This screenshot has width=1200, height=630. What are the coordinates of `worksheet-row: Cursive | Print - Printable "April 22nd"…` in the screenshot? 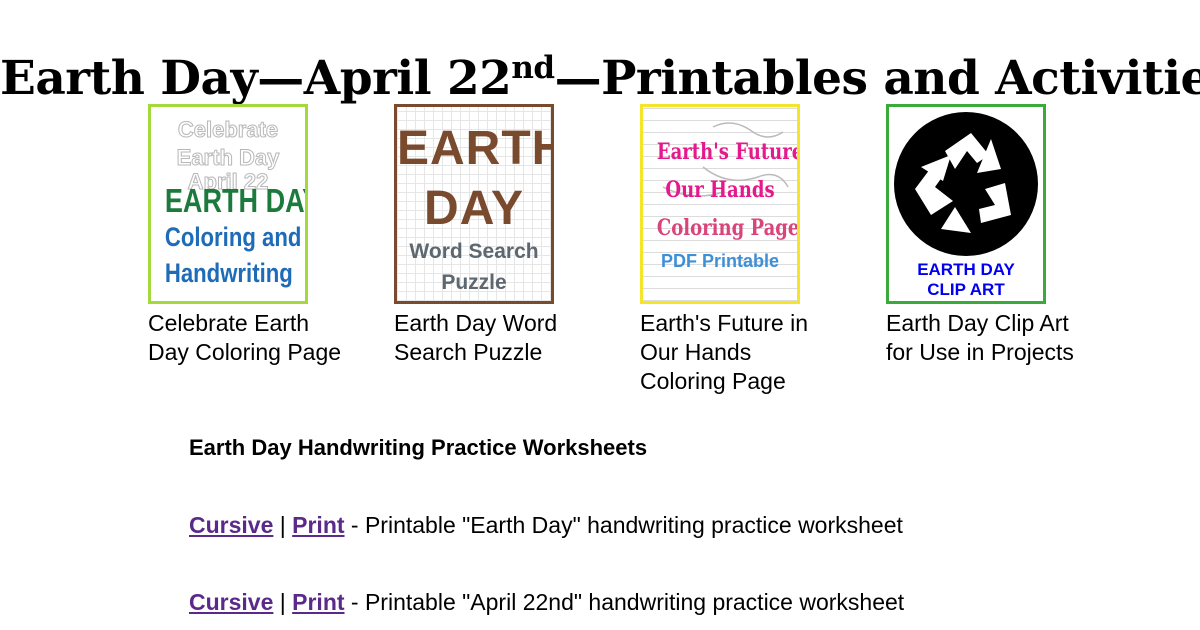 It's located at (546, 602).